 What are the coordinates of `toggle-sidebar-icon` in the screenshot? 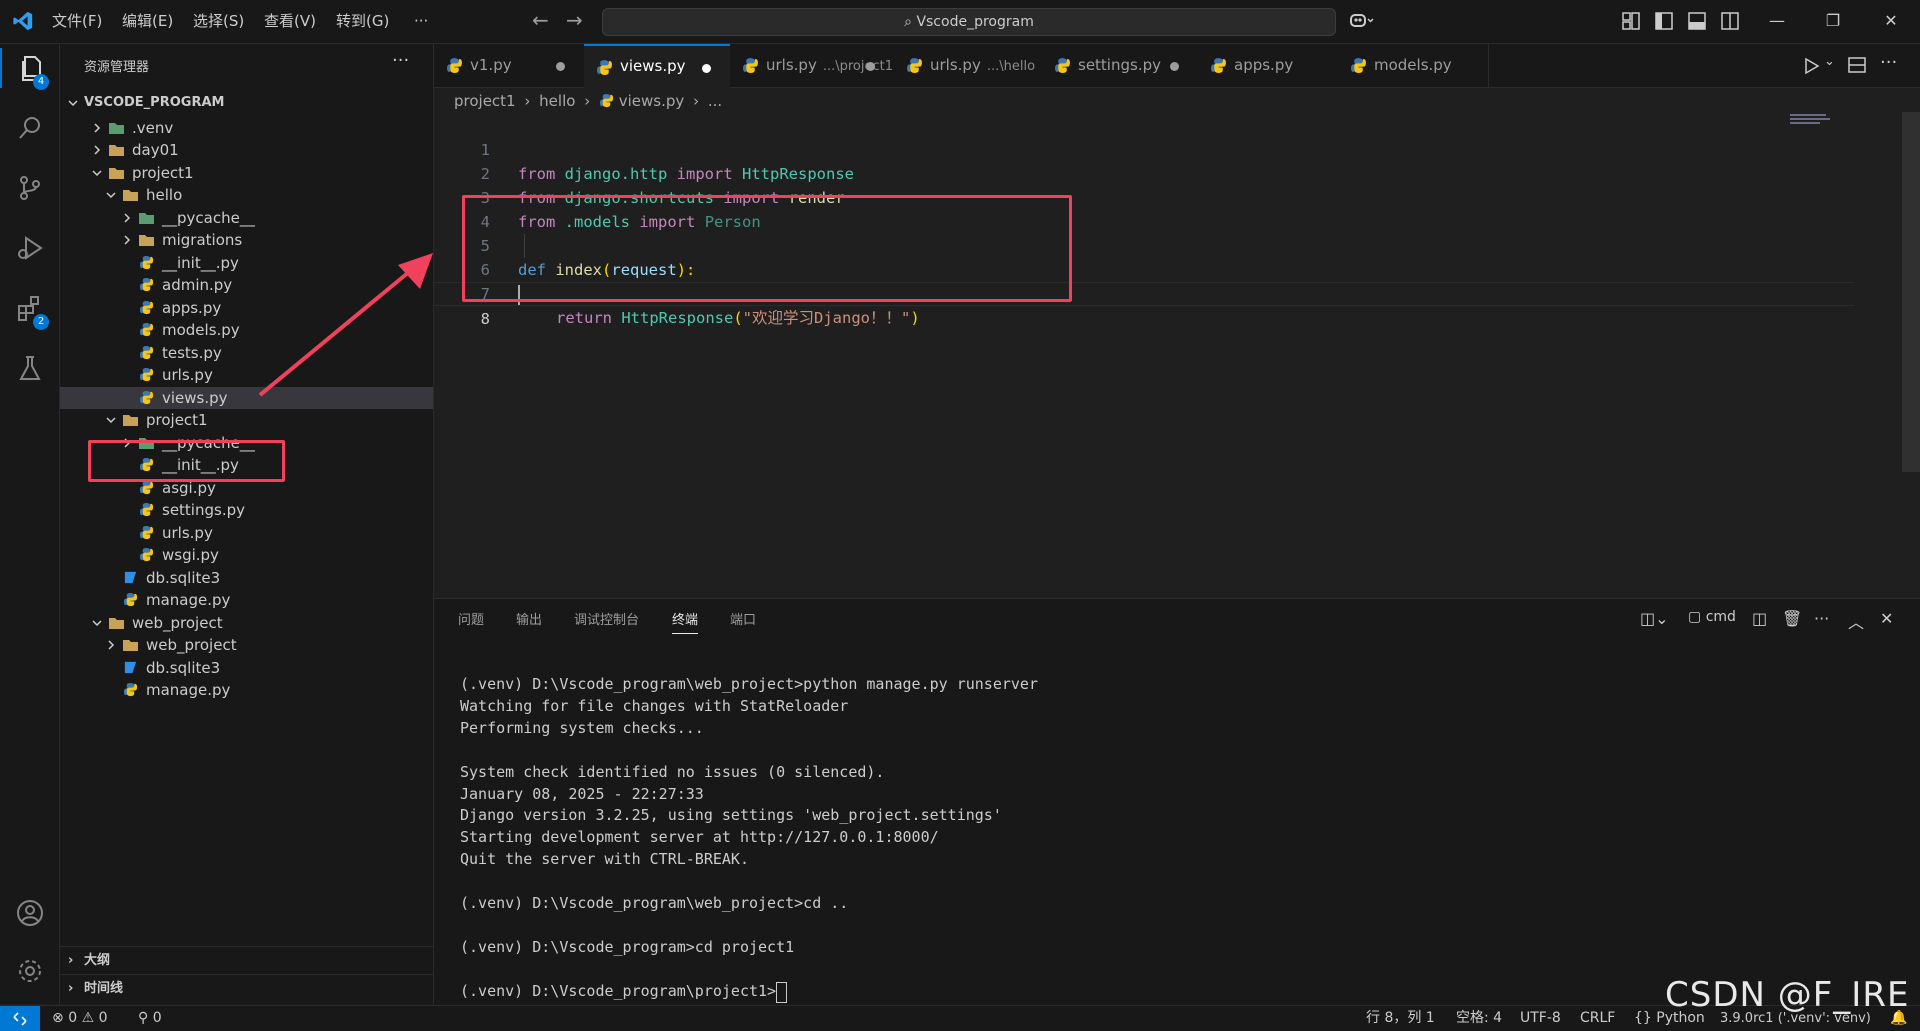 It's located at (1664, 21).